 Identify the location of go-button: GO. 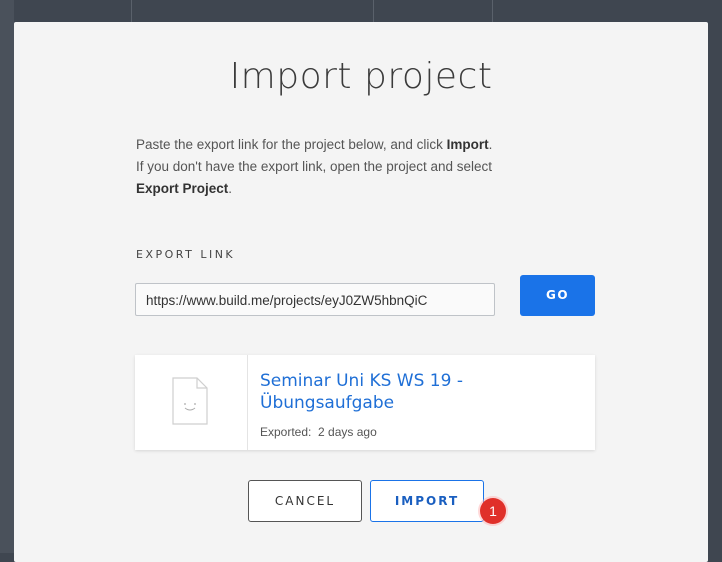
(557, 295).